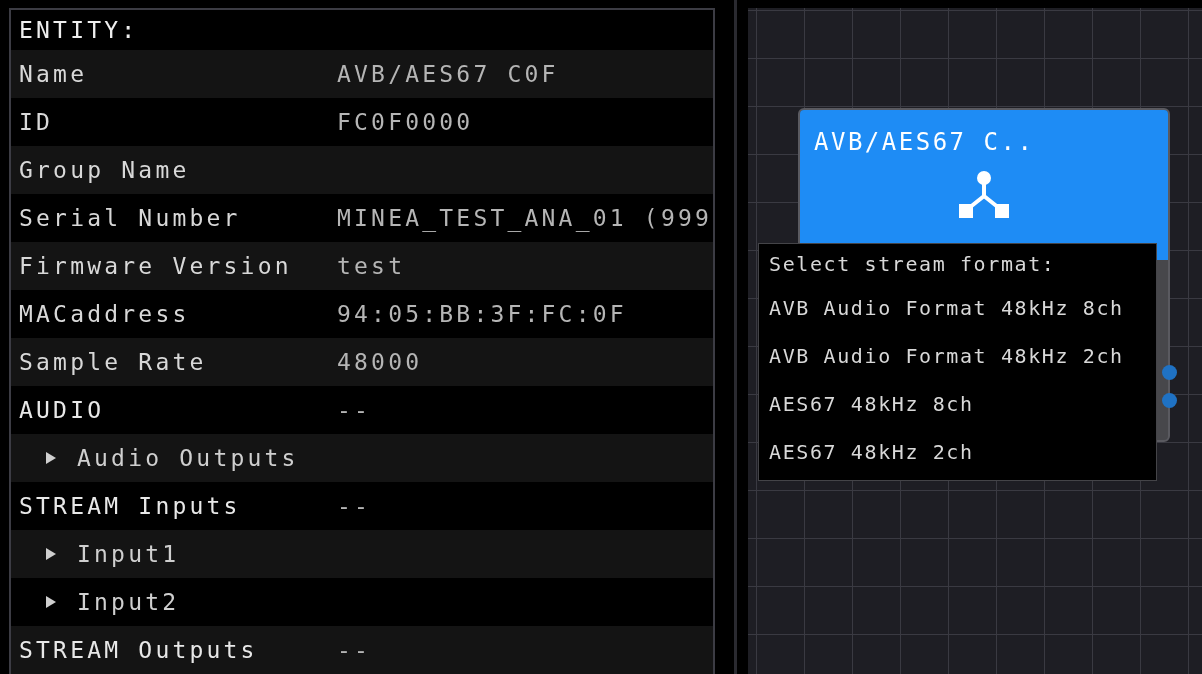 This screenshot has height=674, width=1202. Describe the element at coordinates (525, 218) in the screenshot. I see `property-value: MINEA_TEST_ANA_01 (999` at that location.